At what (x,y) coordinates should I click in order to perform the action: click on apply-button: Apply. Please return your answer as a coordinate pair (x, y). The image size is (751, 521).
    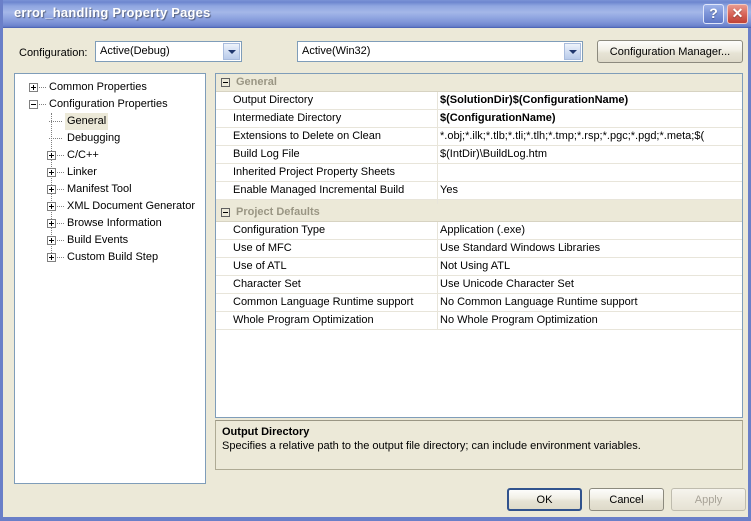
    Looking at the image, I should click on (708, 499).